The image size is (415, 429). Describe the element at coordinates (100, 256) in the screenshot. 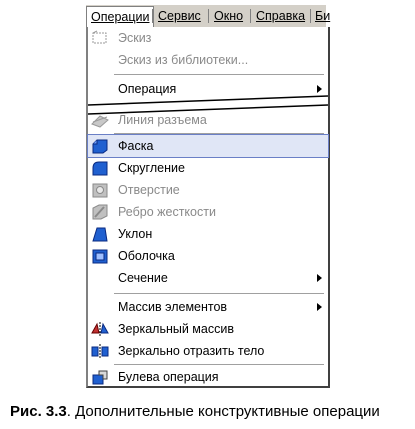

I see `shell-icon` at that location.